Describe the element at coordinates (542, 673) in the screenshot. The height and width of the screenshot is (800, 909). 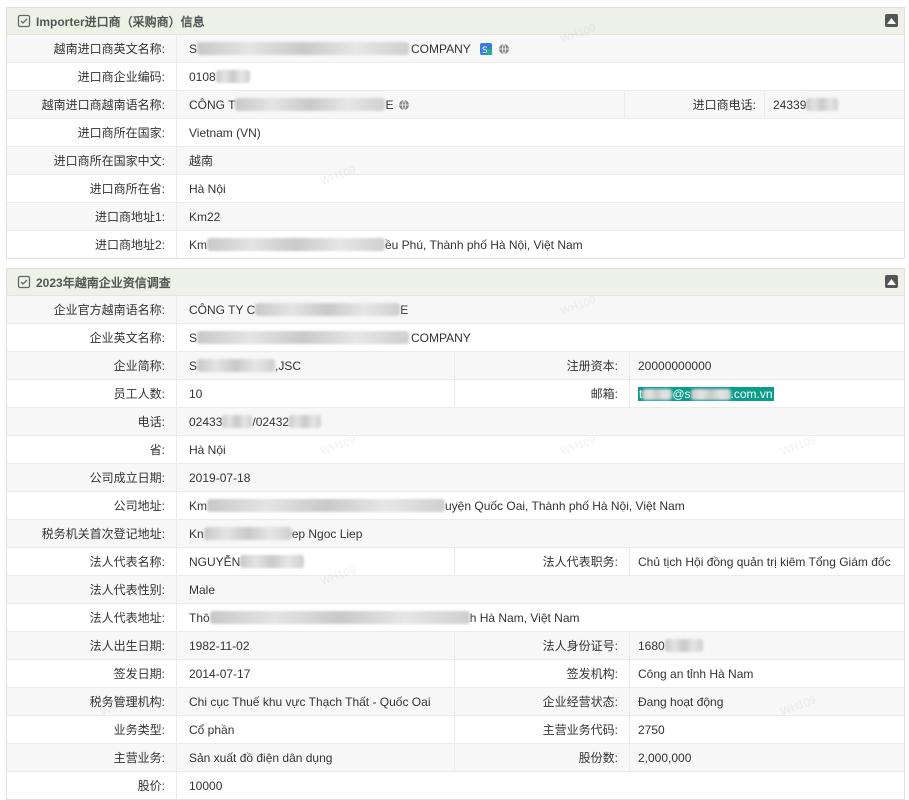
I see `field-label: 签发机构:` at that location.